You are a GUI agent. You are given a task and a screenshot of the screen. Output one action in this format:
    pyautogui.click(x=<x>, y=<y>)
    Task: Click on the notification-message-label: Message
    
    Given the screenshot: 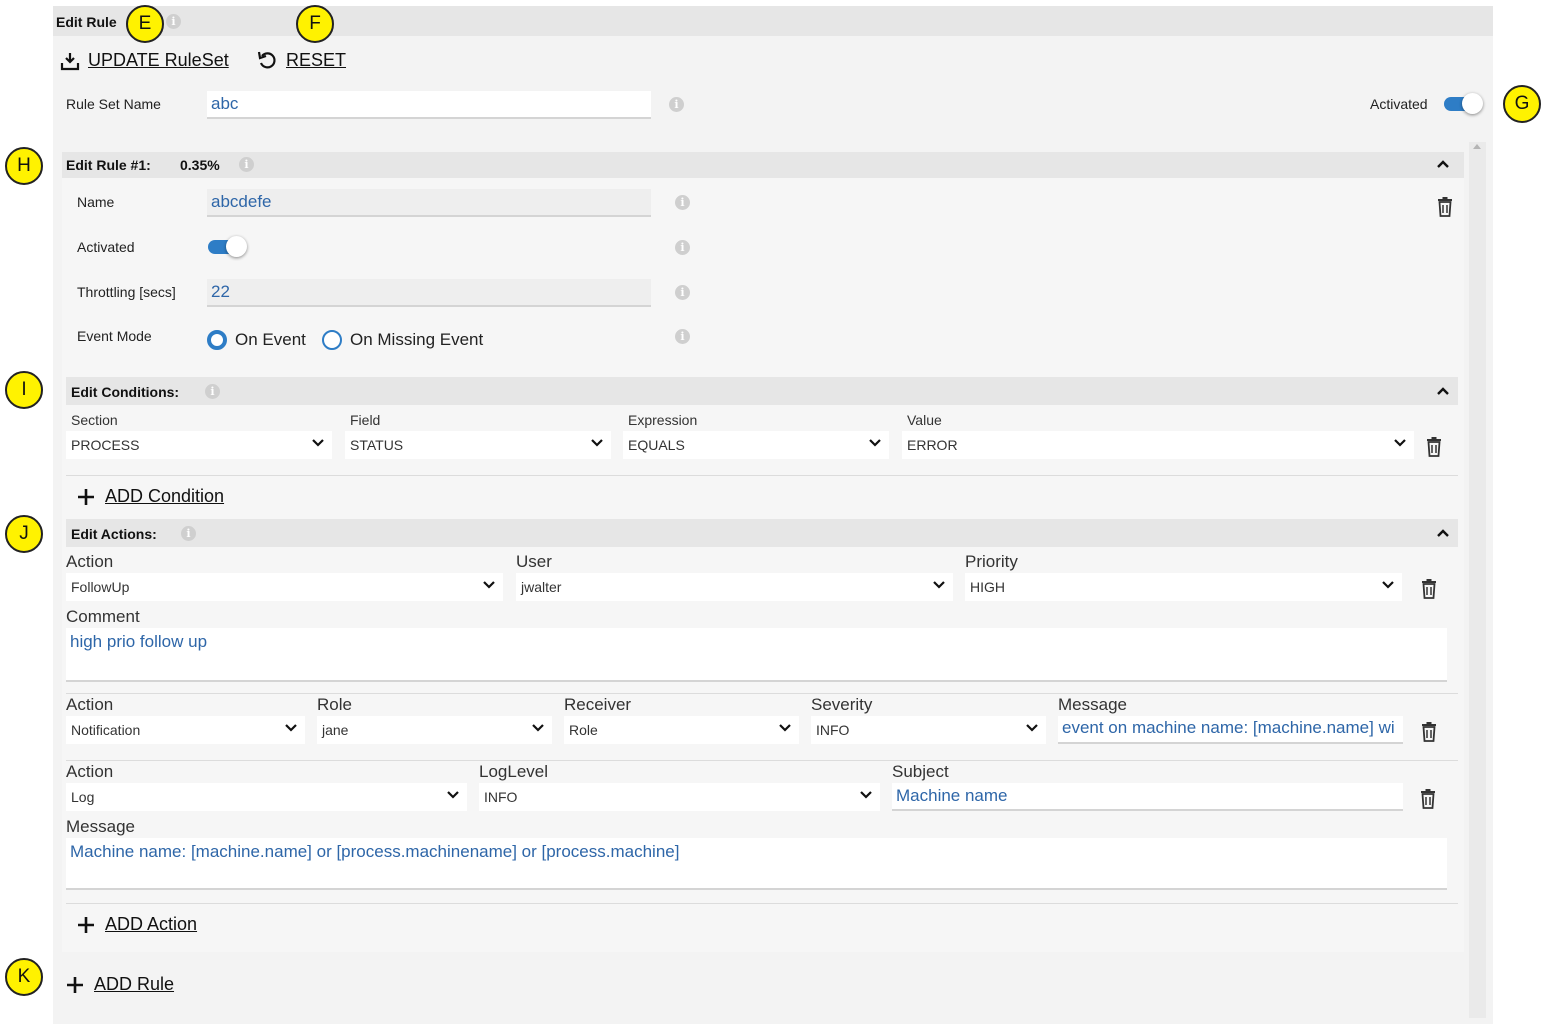 What is the action you would take?
    pyautogui.click(x=1092, y=704)
    